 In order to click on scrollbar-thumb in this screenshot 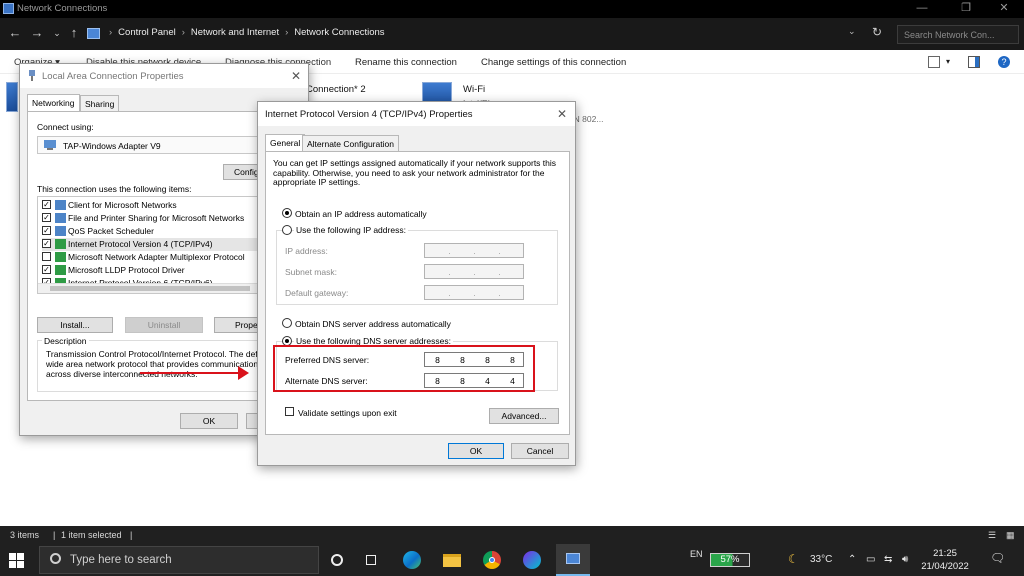, I will do `click(150, 288)`.